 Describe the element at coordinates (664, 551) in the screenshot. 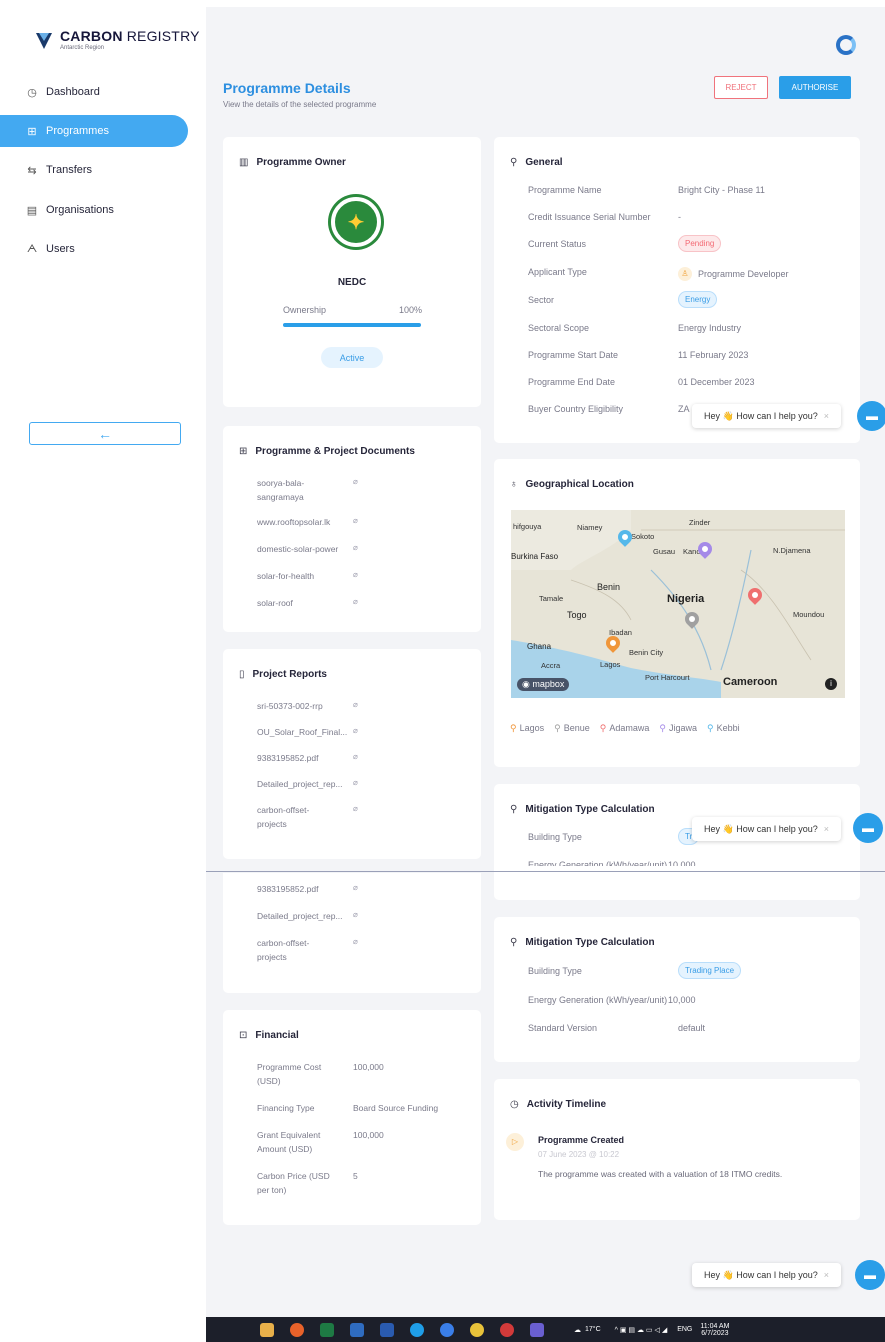

I see `map-label: Gusau` at that location.